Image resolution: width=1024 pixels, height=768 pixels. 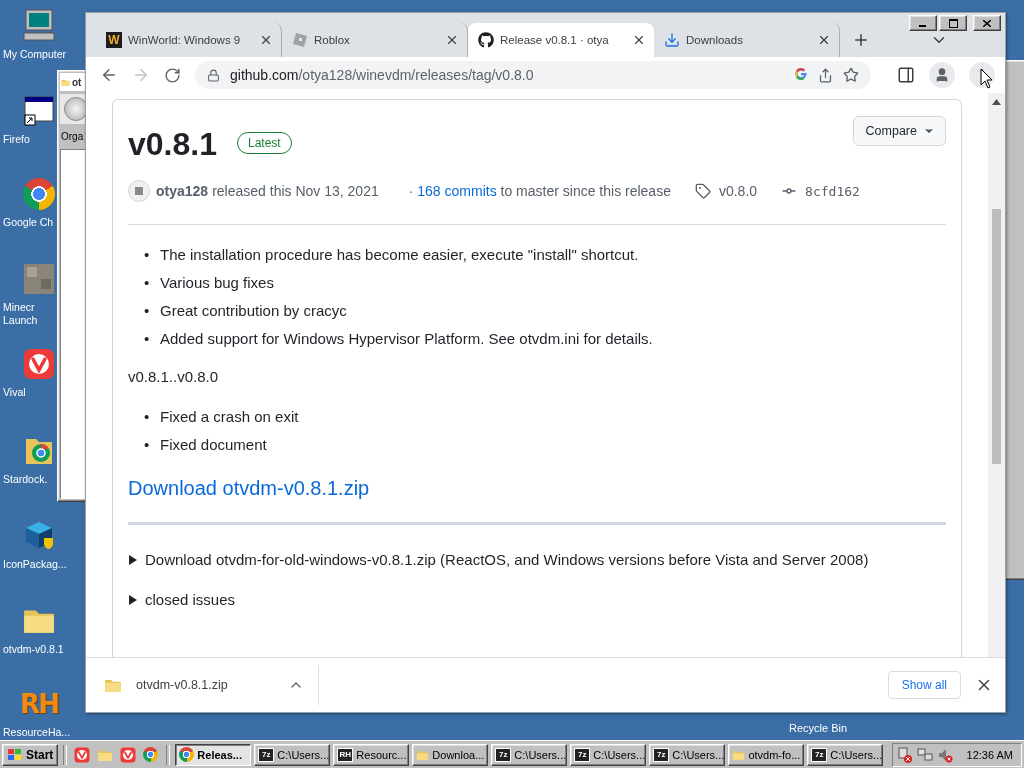 What do you see at coordinates (65, 82) in the screenshot?
I see `folder-icon` at bounding box center [65, 82].